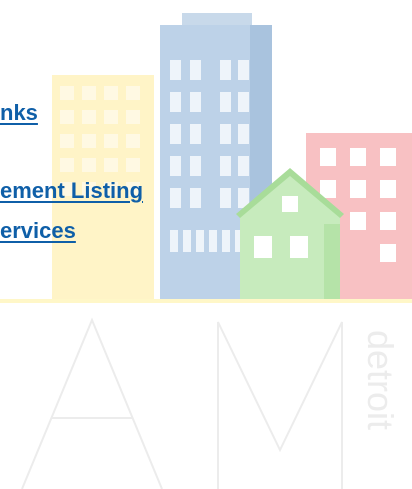 Image resolution: width=412 pixels, height=489 pixels. I want to click on link-links: nks, so click(19, 113).